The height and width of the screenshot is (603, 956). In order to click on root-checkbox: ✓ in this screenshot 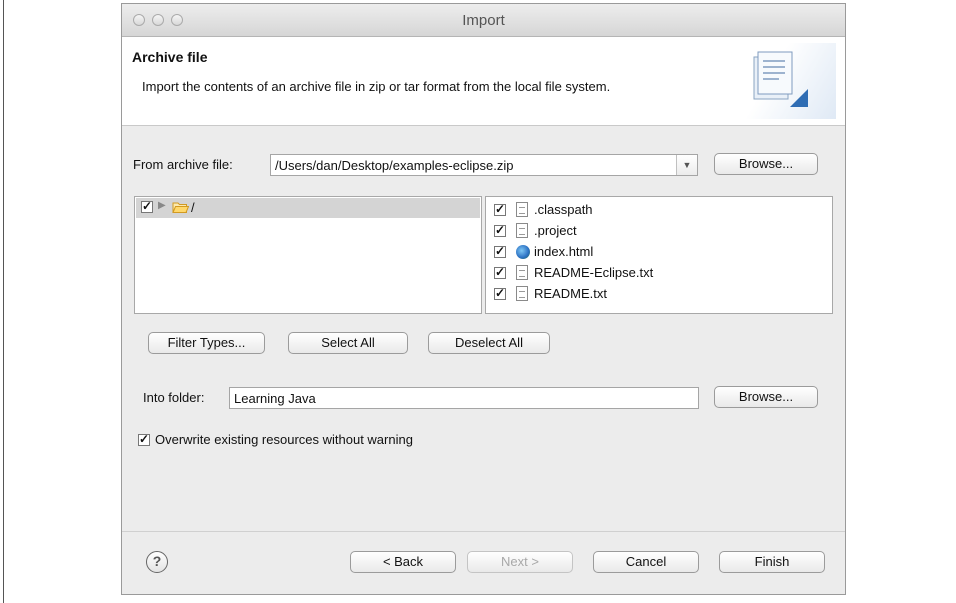, I will do `click(147, 206)`.